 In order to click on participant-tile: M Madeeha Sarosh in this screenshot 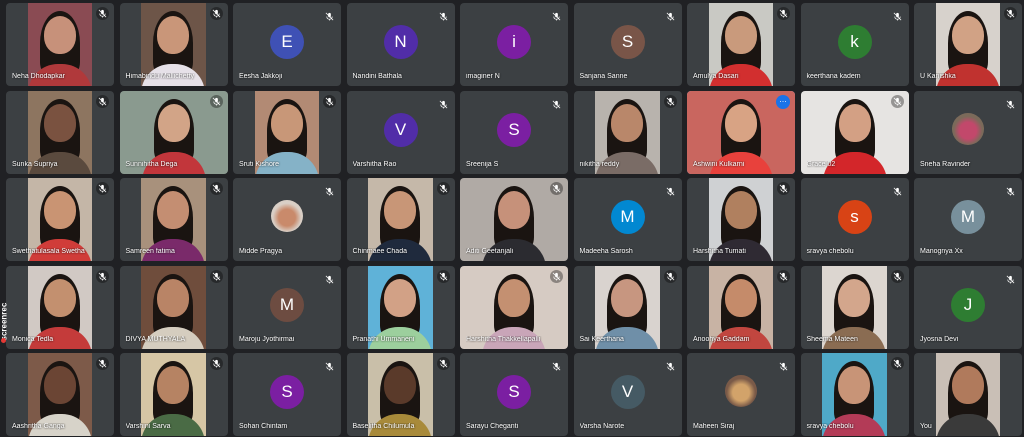, I will do `click(627, 219)`.